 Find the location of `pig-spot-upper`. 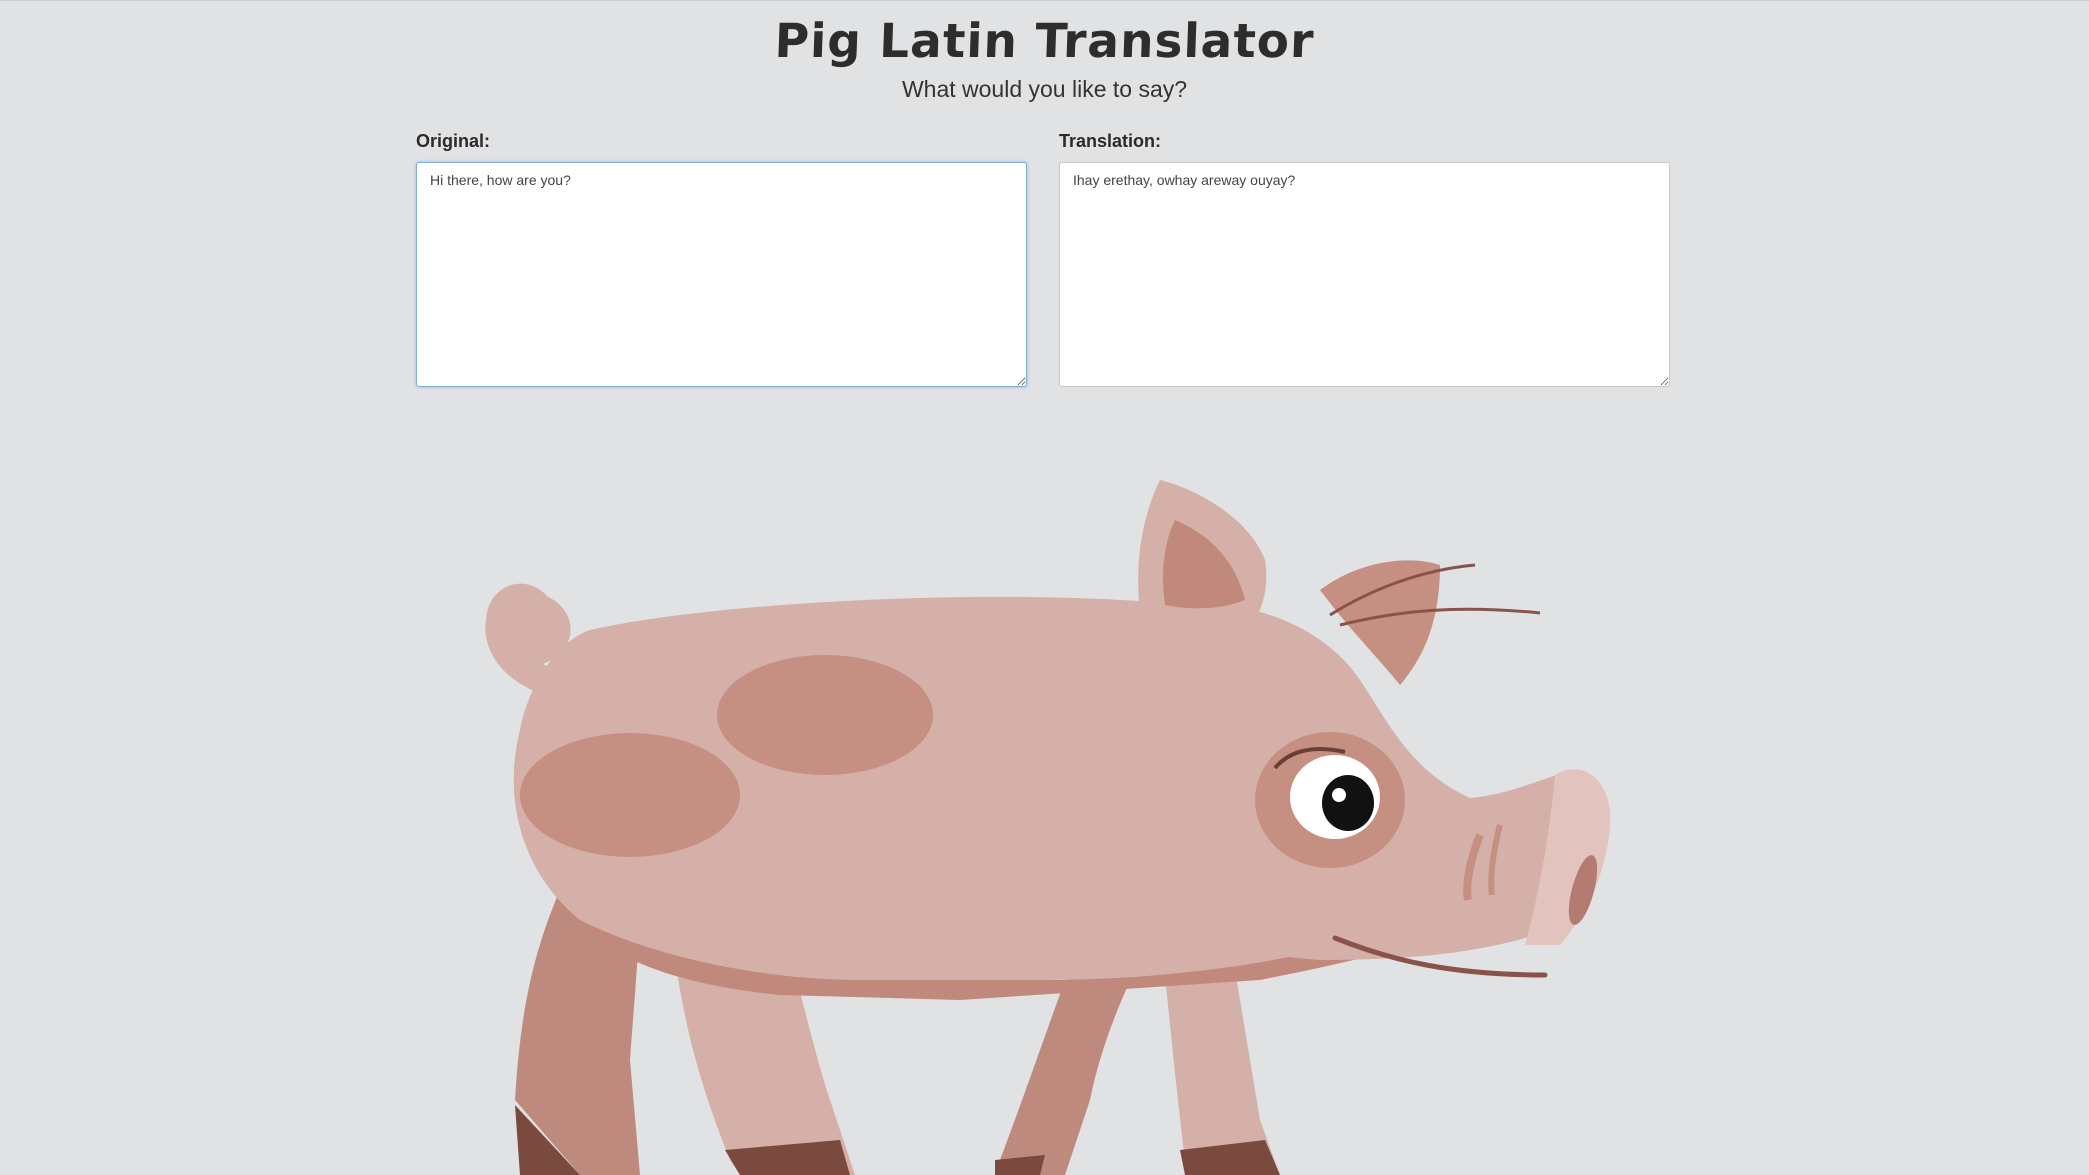

pig-spot-upper is located at coordinates (825, 715).